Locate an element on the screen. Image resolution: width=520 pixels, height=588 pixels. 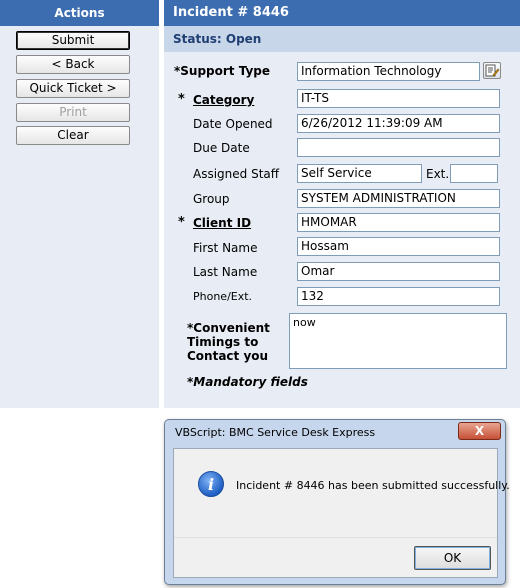
timings-textarea: now is located at coordinates (398, 341).